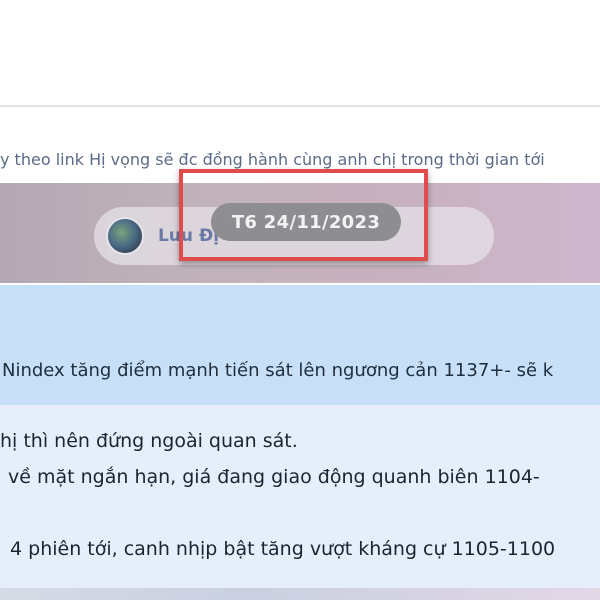 Image resolution: width=600 pixels, height=600 pixels. Describe the element at coordinates (303, 215) in the screenshot. I see `highlight-annotation-box` at that location.